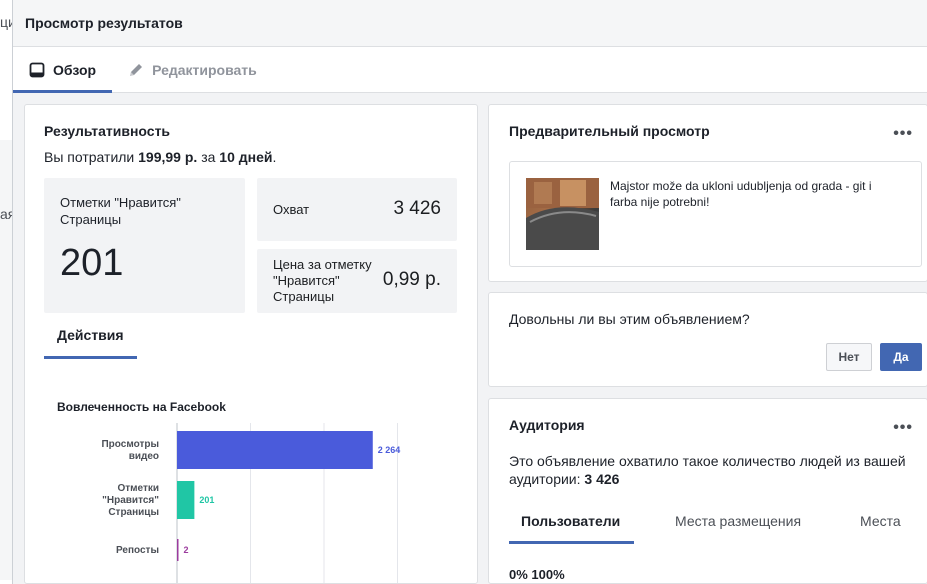 The height and width of the screenshot is (584, 927). I want to click on spent-amount: 199,99 р., so click(168, 157).